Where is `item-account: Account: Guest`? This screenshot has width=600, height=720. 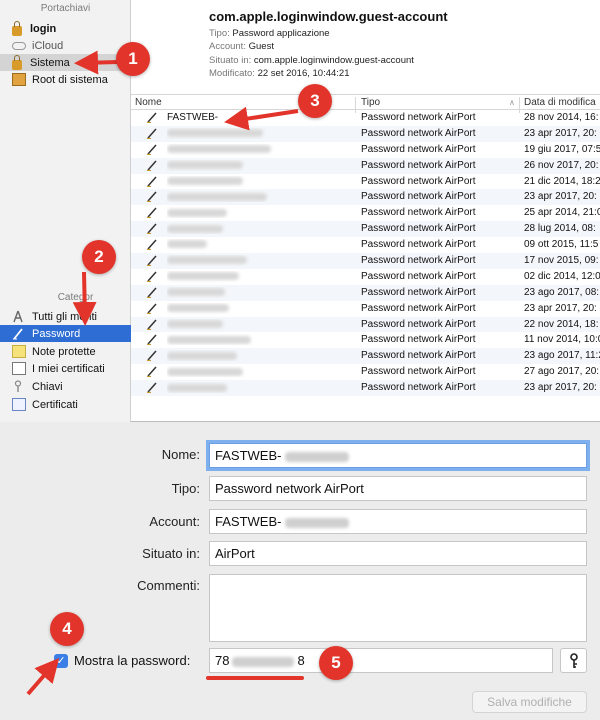 item-account: Account: Guest is located at coordinates (241, 46).